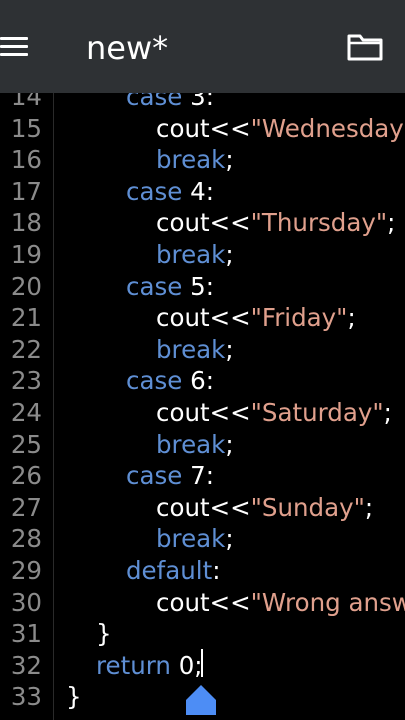 This screenshot has height=720, width=405. I want to click on code-line: 25 break;, so click(202, 445).